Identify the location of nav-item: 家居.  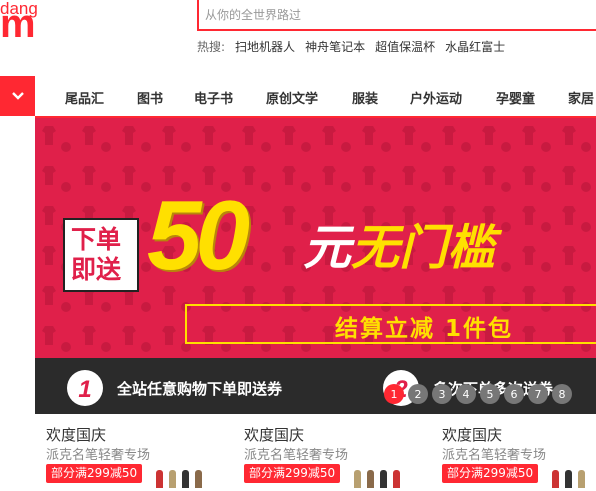
(581, 97).